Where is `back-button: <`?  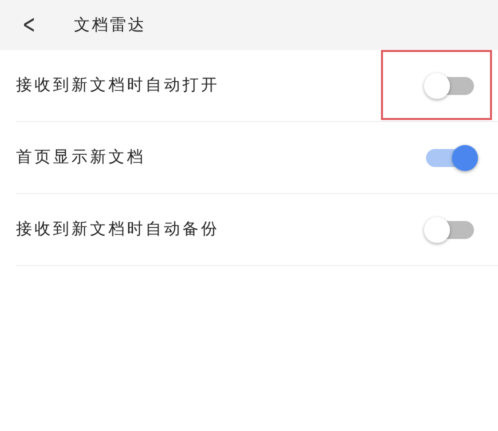
back-button: < is located at coordinates (29, 25).